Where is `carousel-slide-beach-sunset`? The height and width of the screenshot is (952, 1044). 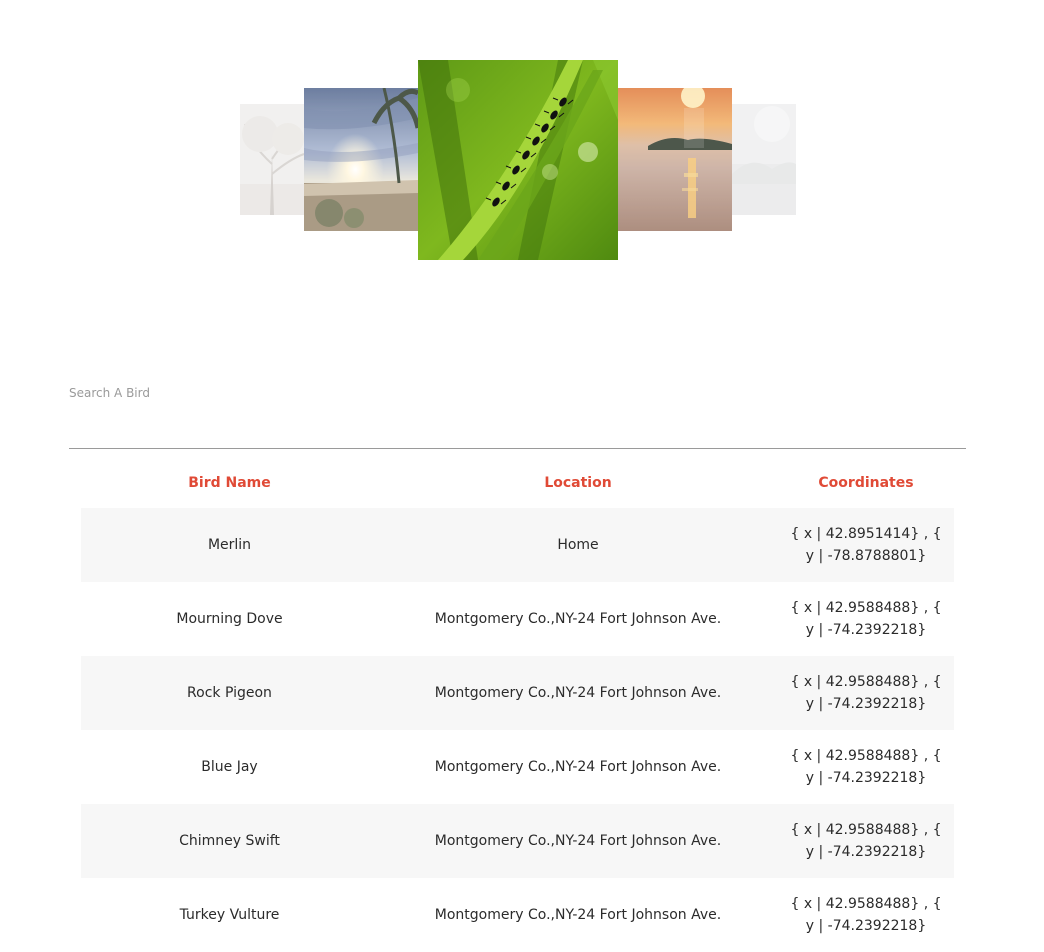
carousel-slide-beach-sunset is located at coordinates (361, 159).